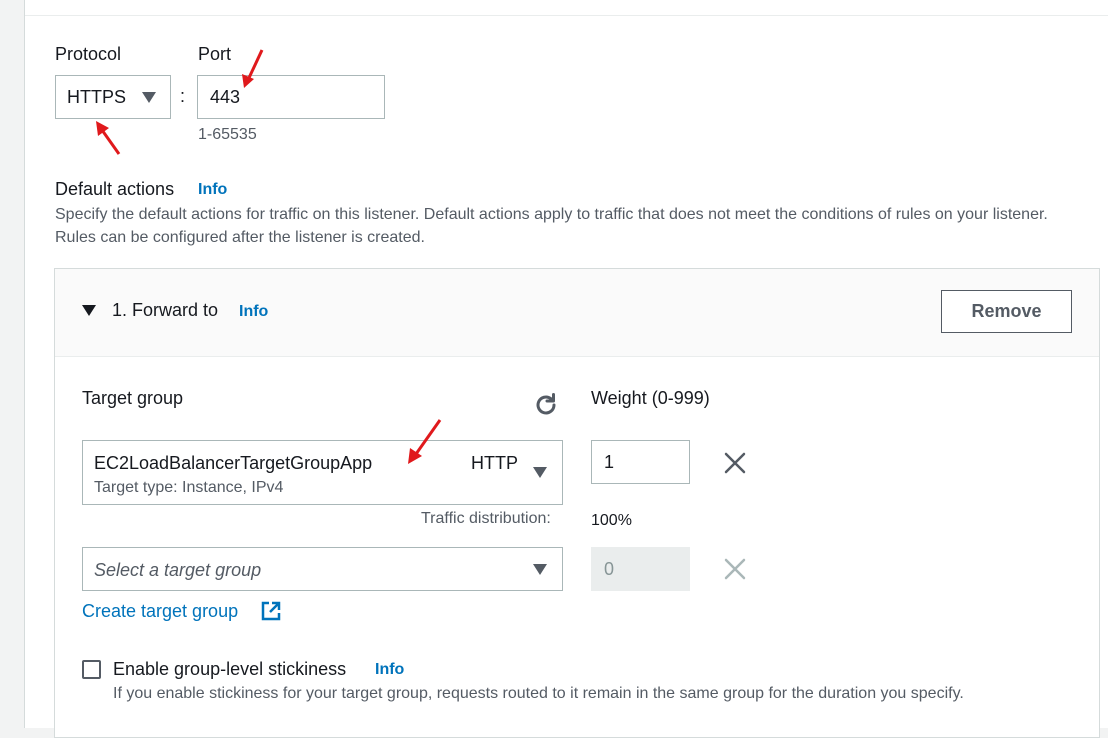 The height and width of the screenshot is (738, 1108). Describe the element at coordinates (160, 611) in the screenshot. I see `create-target-group-link: Create target group` at that location.